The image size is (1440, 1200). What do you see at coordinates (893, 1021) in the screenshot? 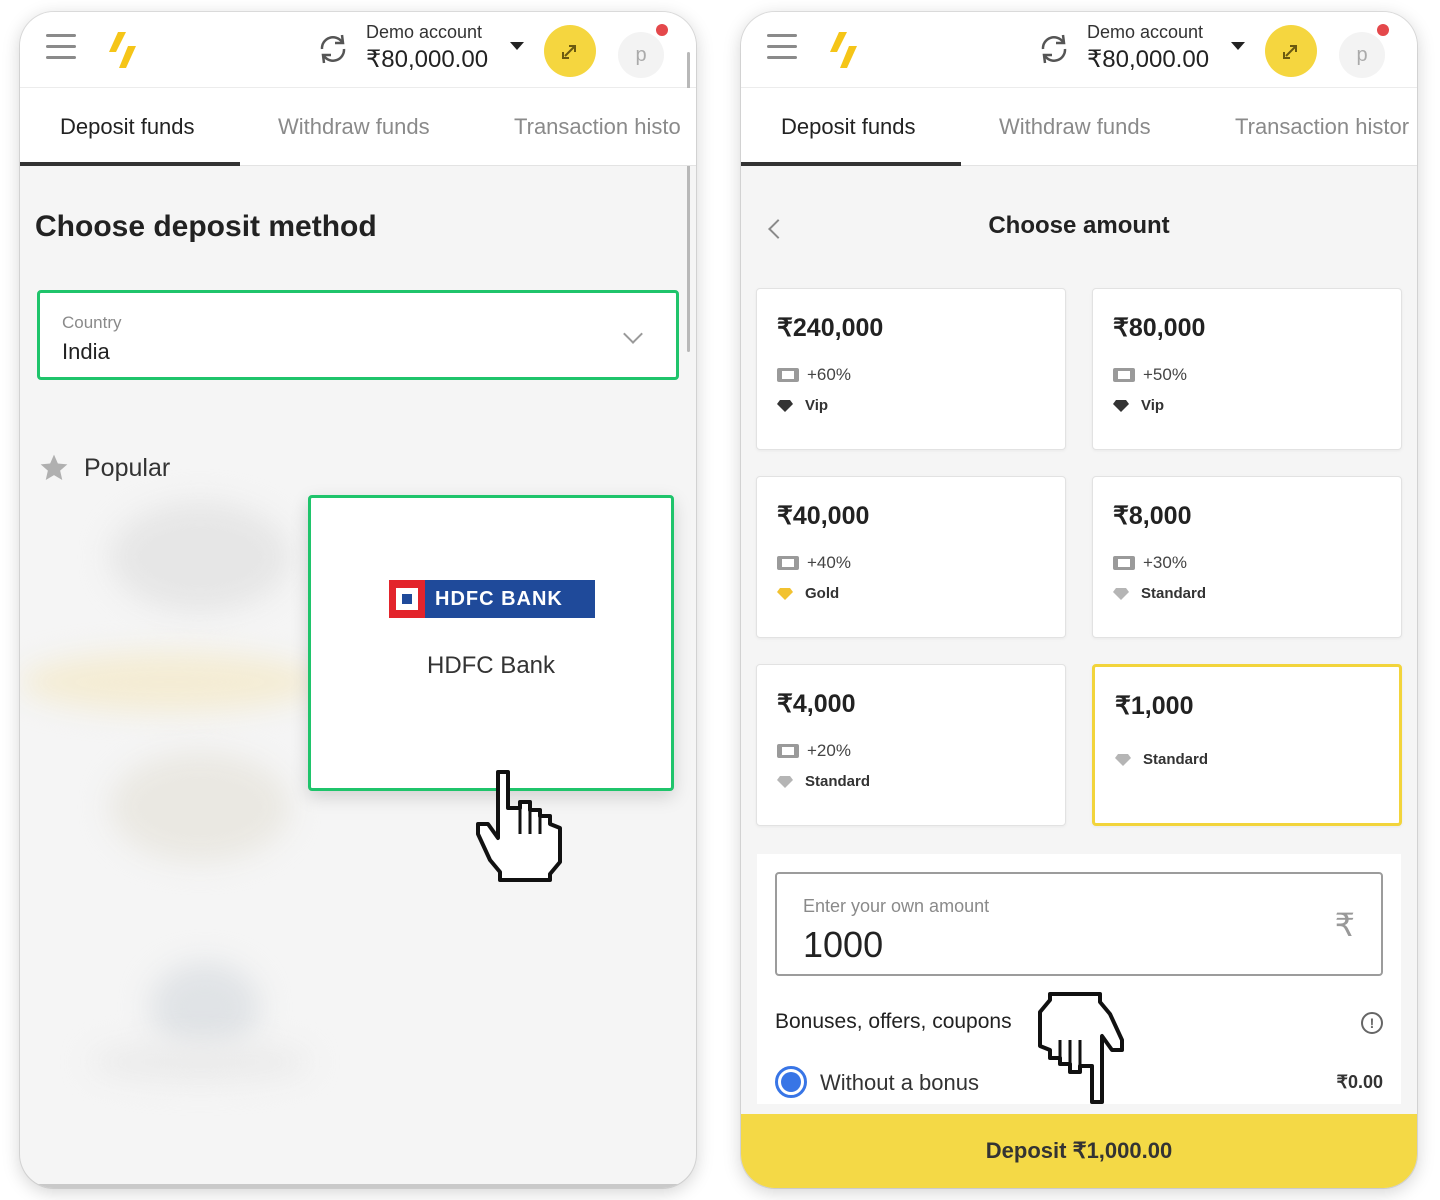
I see `bonuses-heading: Bonuses, offers, coupons` at bounding box center [893, 1021].